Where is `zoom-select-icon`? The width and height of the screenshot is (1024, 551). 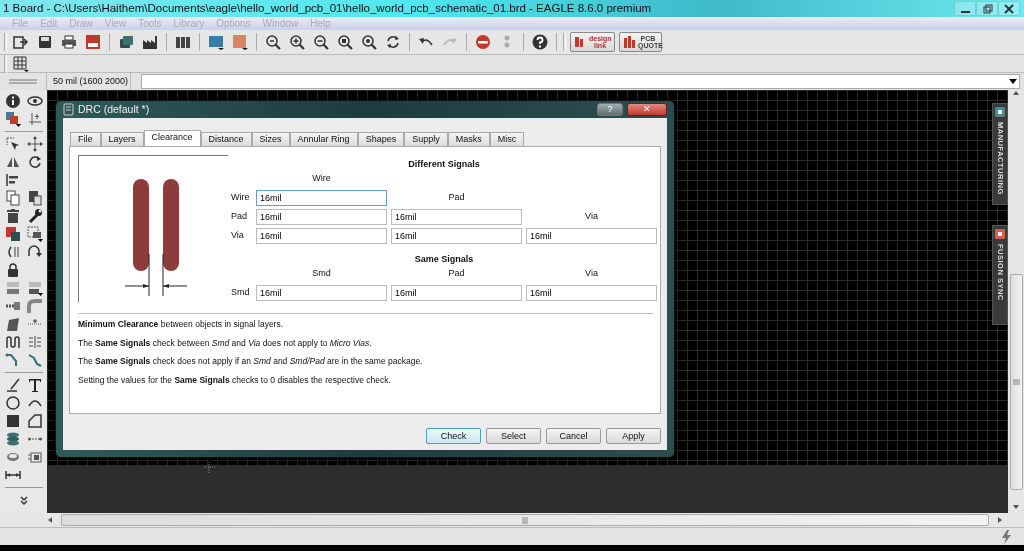
zoom-select-icon is located at coordinates (345, 42).